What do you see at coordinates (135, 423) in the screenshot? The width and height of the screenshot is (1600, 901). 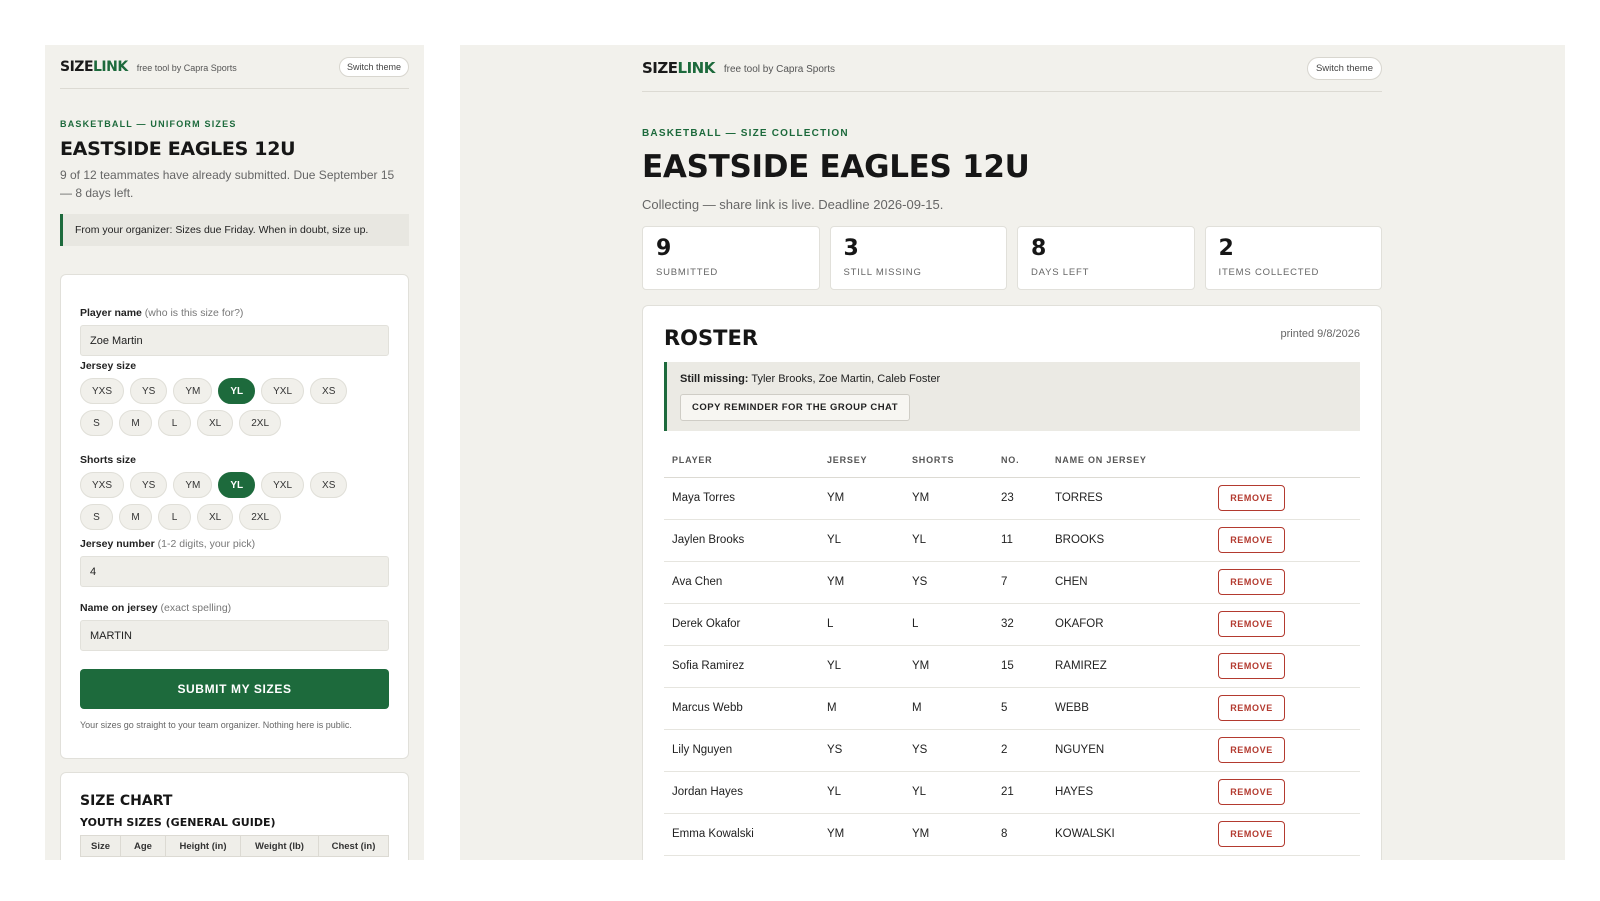 I see `jersey-size-option-m: M` at bounding box center [135, 423].